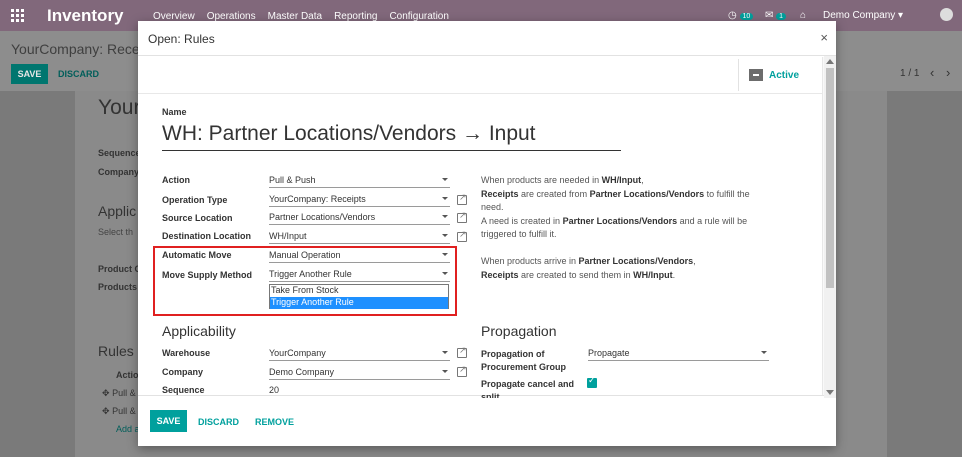 This screenshot has height=457, width=962. I want to click on bg-products-label: Products, so click(118, 287).